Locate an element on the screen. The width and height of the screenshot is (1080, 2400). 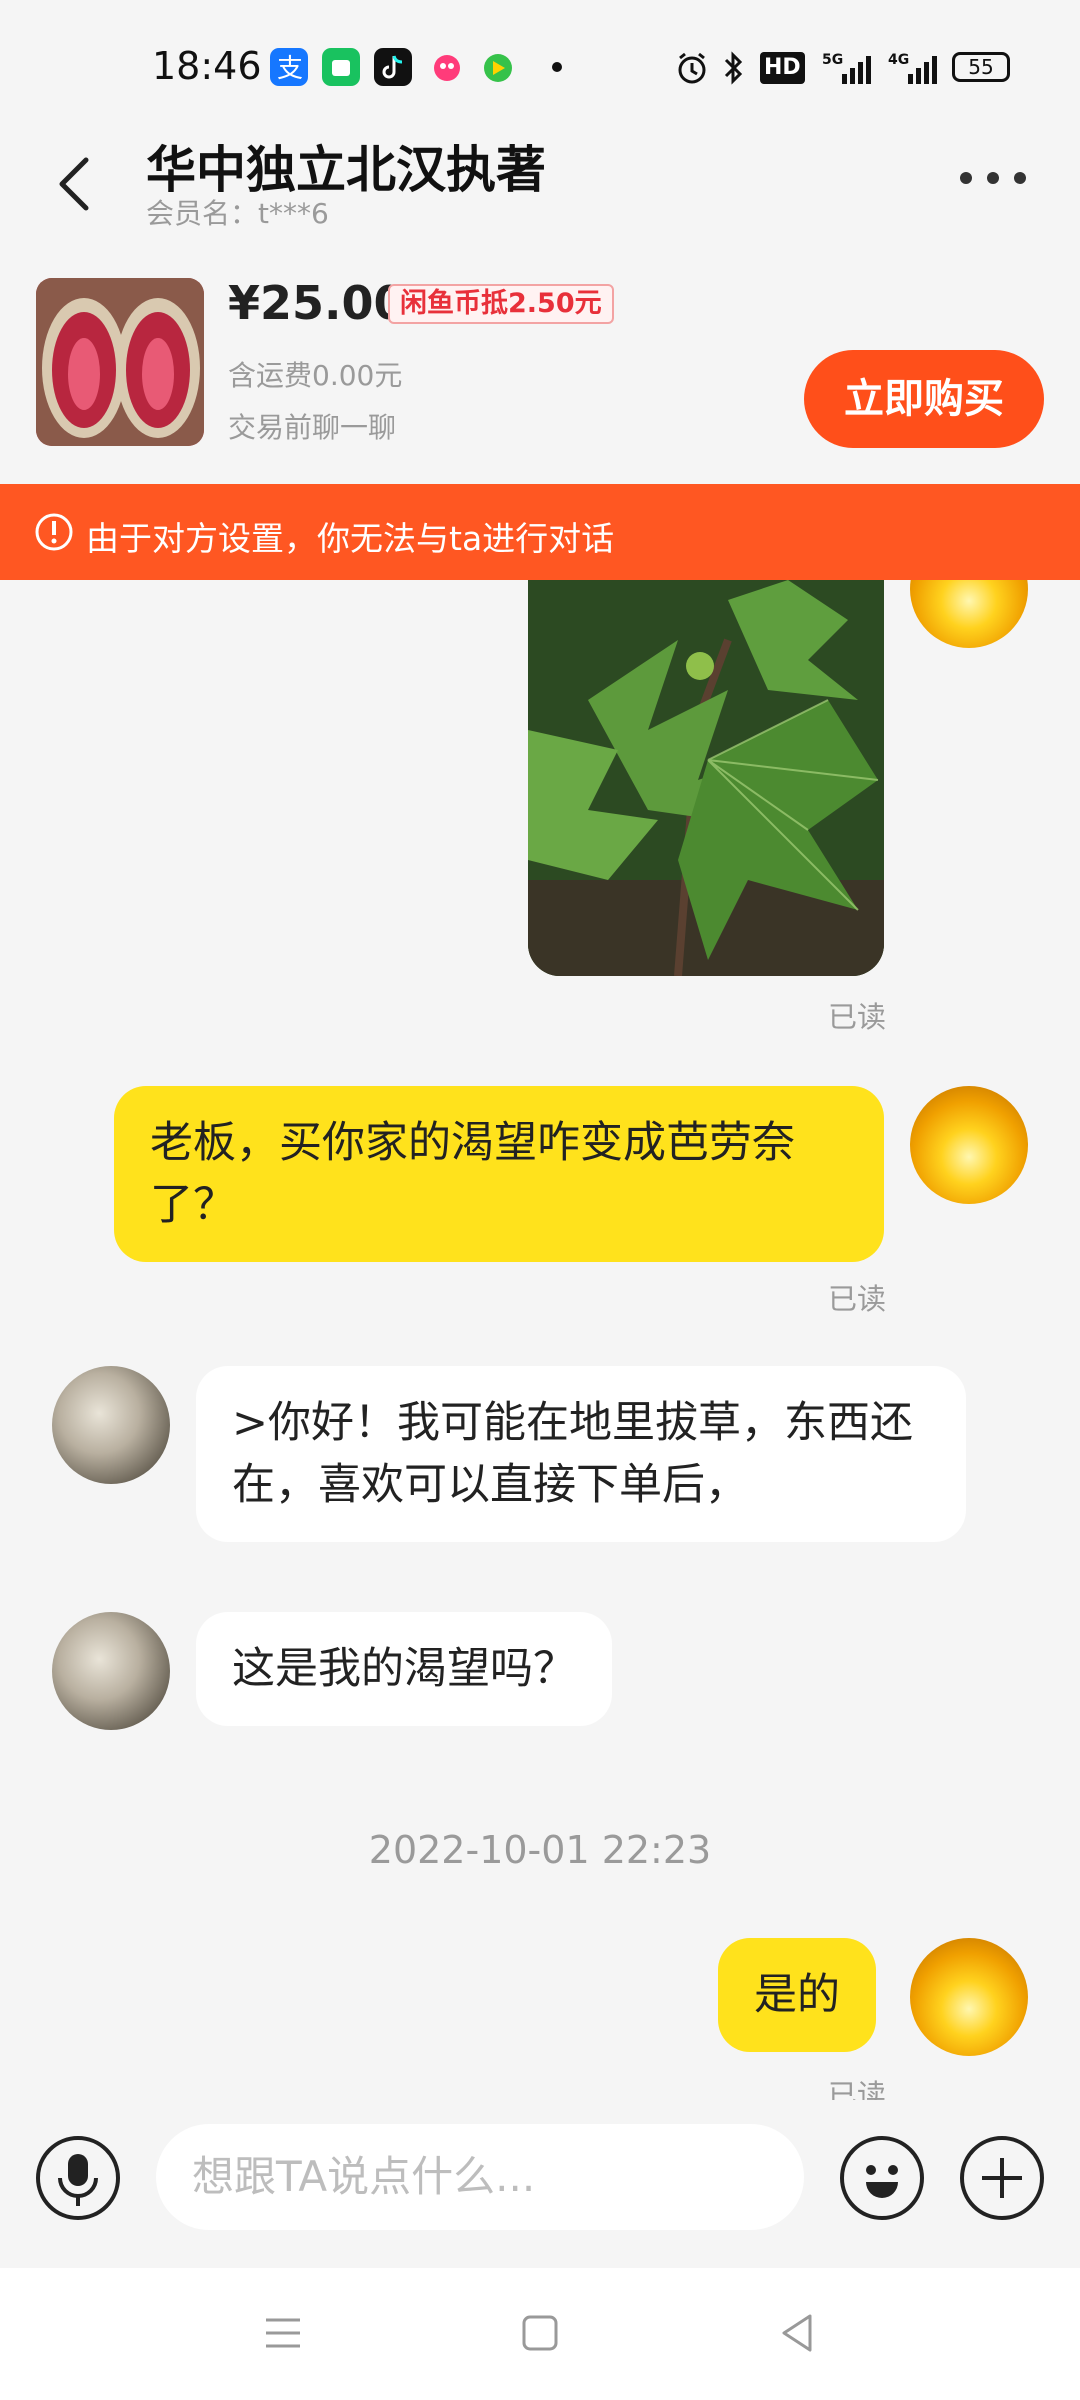
plus-icon is located at coordinates (1002, 2178).